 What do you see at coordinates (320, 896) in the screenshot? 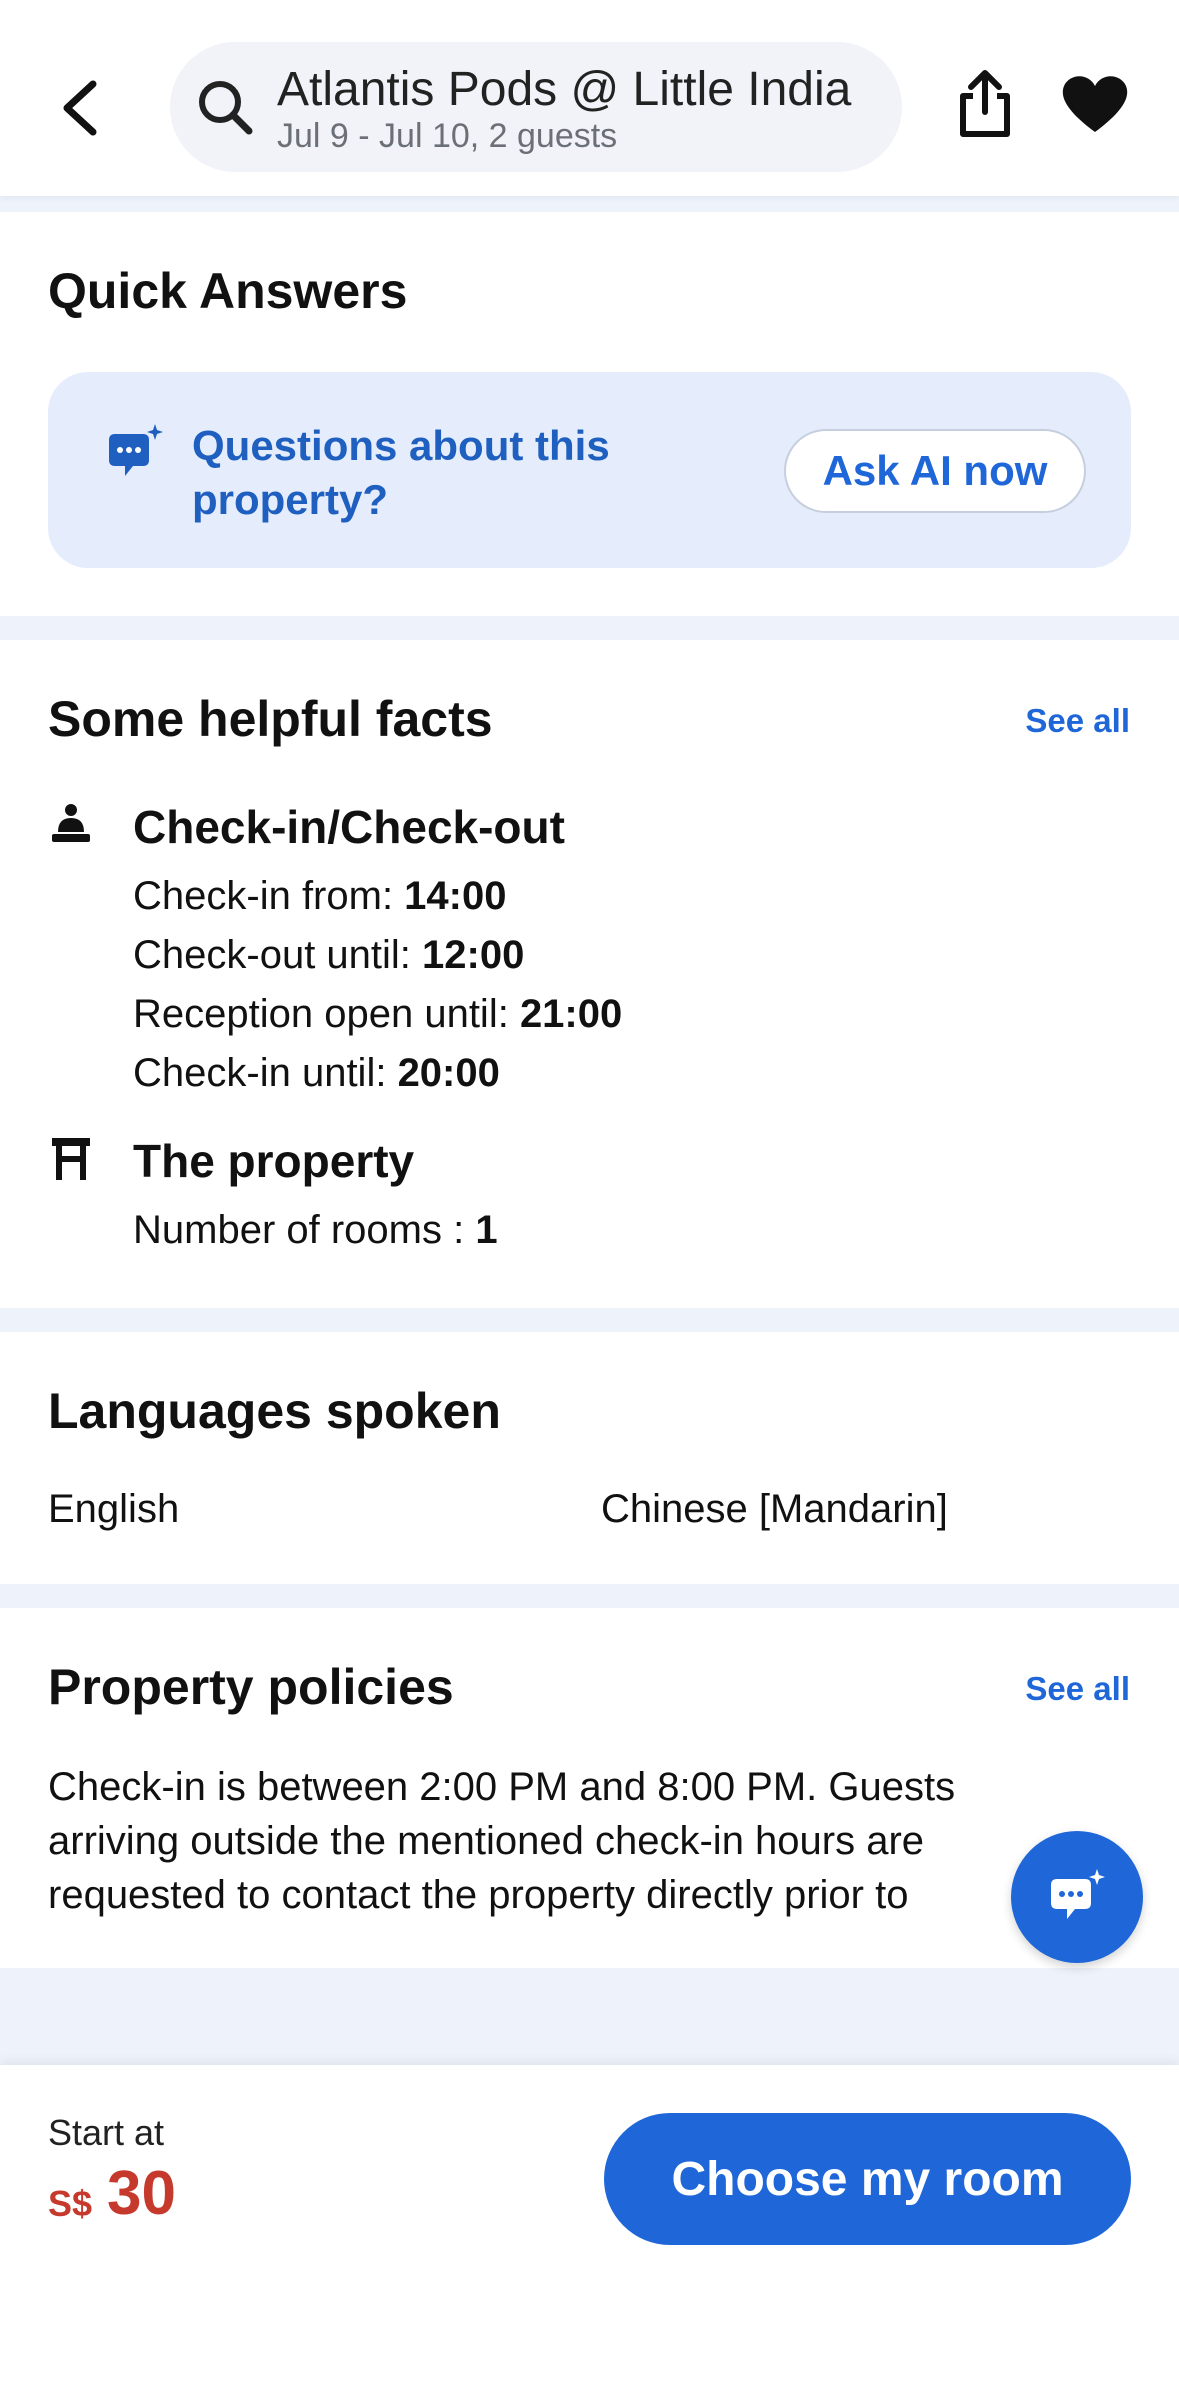
I see `checkin-from-line: Check-in from: 14:00` at bounding box center [320, 896].